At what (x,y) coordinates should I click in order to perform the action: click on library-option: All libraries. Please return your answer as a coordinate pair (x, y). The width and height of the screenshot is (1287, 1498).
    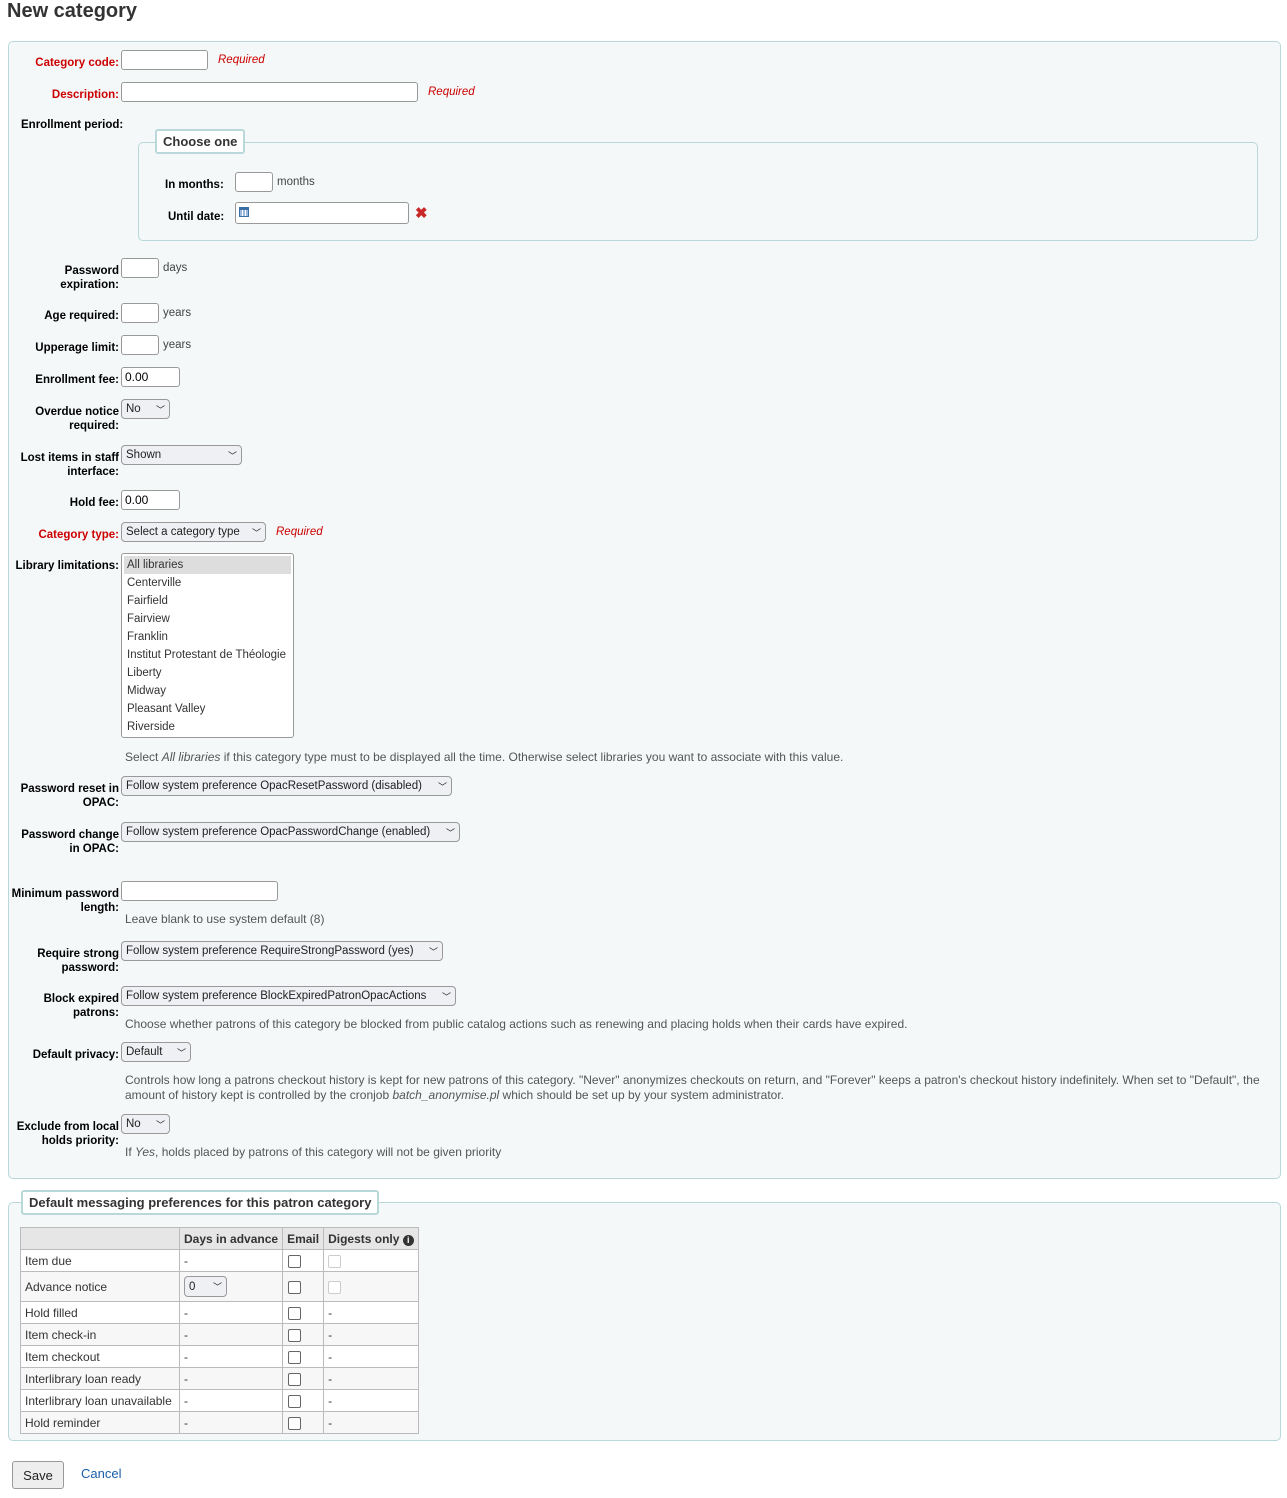
    Looking at the image, I should click on (207, 565).